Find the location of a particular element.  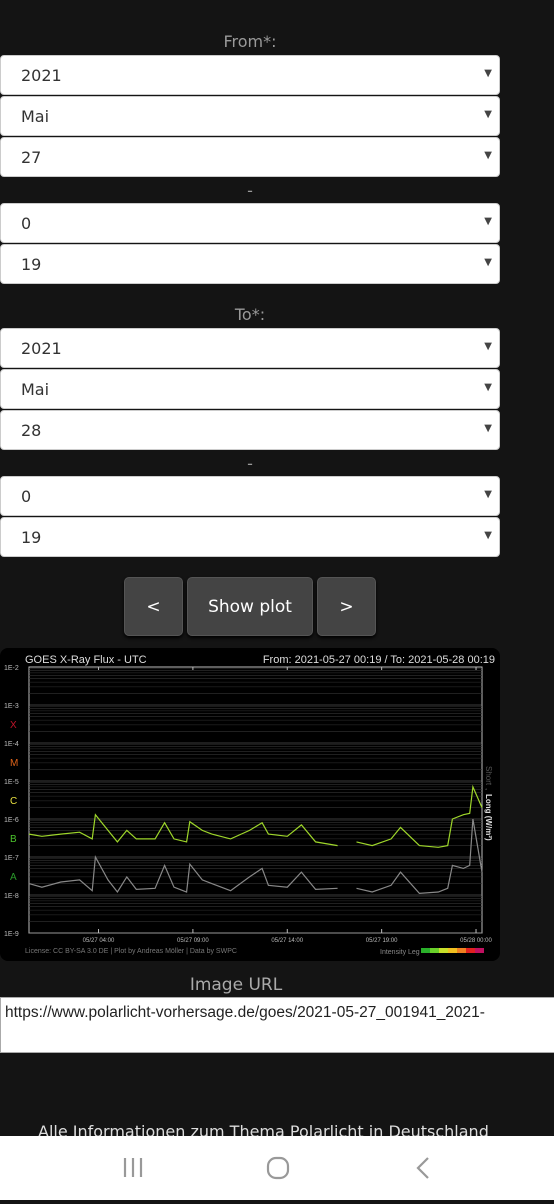

flare-class-label: C is located at coordinates (13, 801).